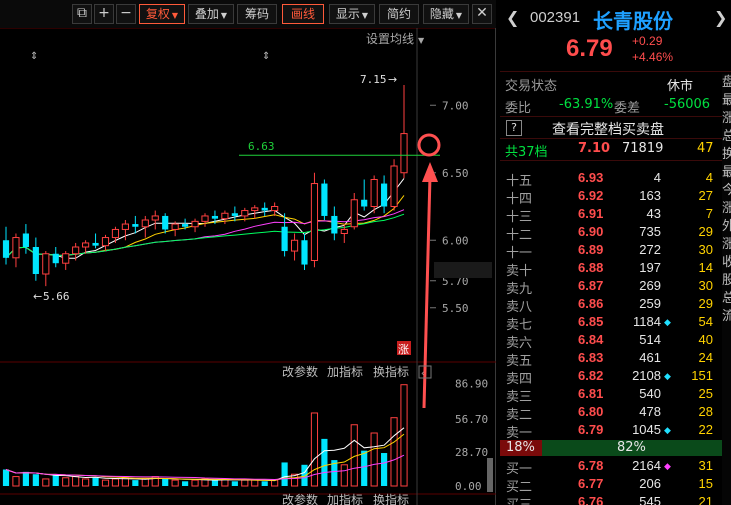 This screenshot has width=731, height=505. What do you see at coordinates (345, 371) in the screenshot?
I see `add-indicator-button: 加指标` at bounding box center [345, 371].